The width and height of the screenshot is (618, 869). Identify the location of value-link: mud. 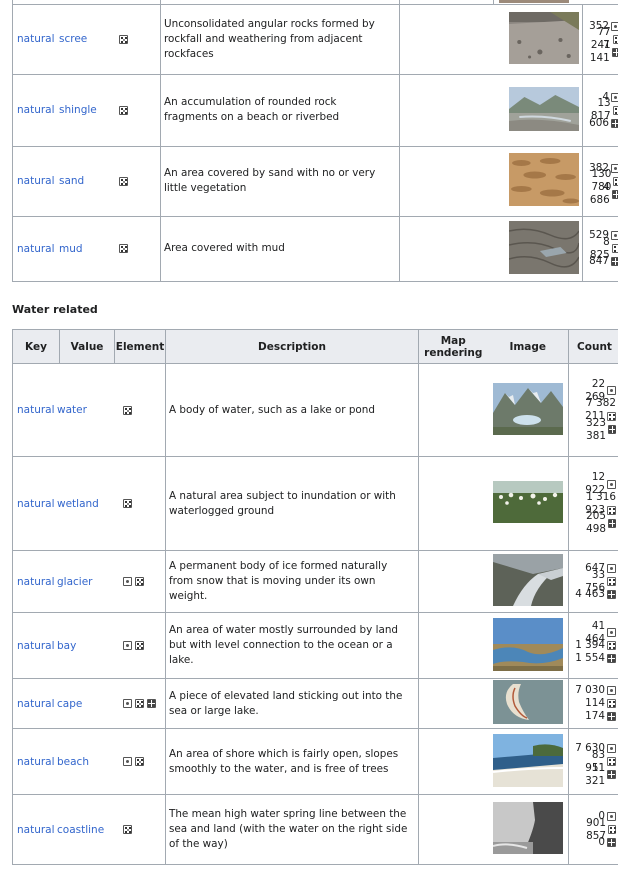
(87, 249).